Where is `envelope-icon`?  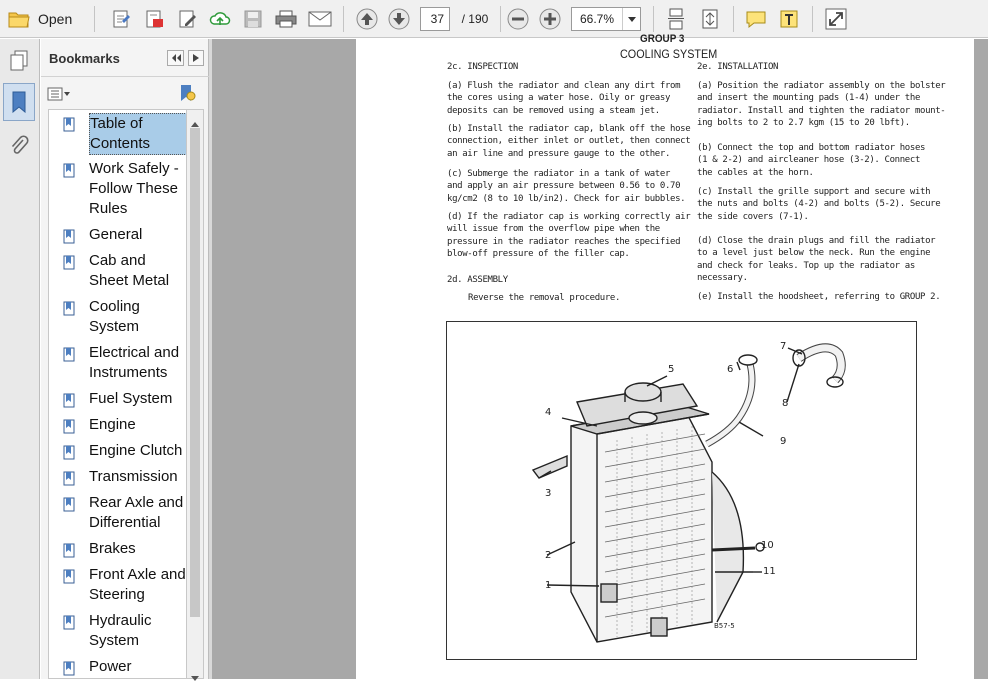 envelope-icon is located at coordinates (320, 19).